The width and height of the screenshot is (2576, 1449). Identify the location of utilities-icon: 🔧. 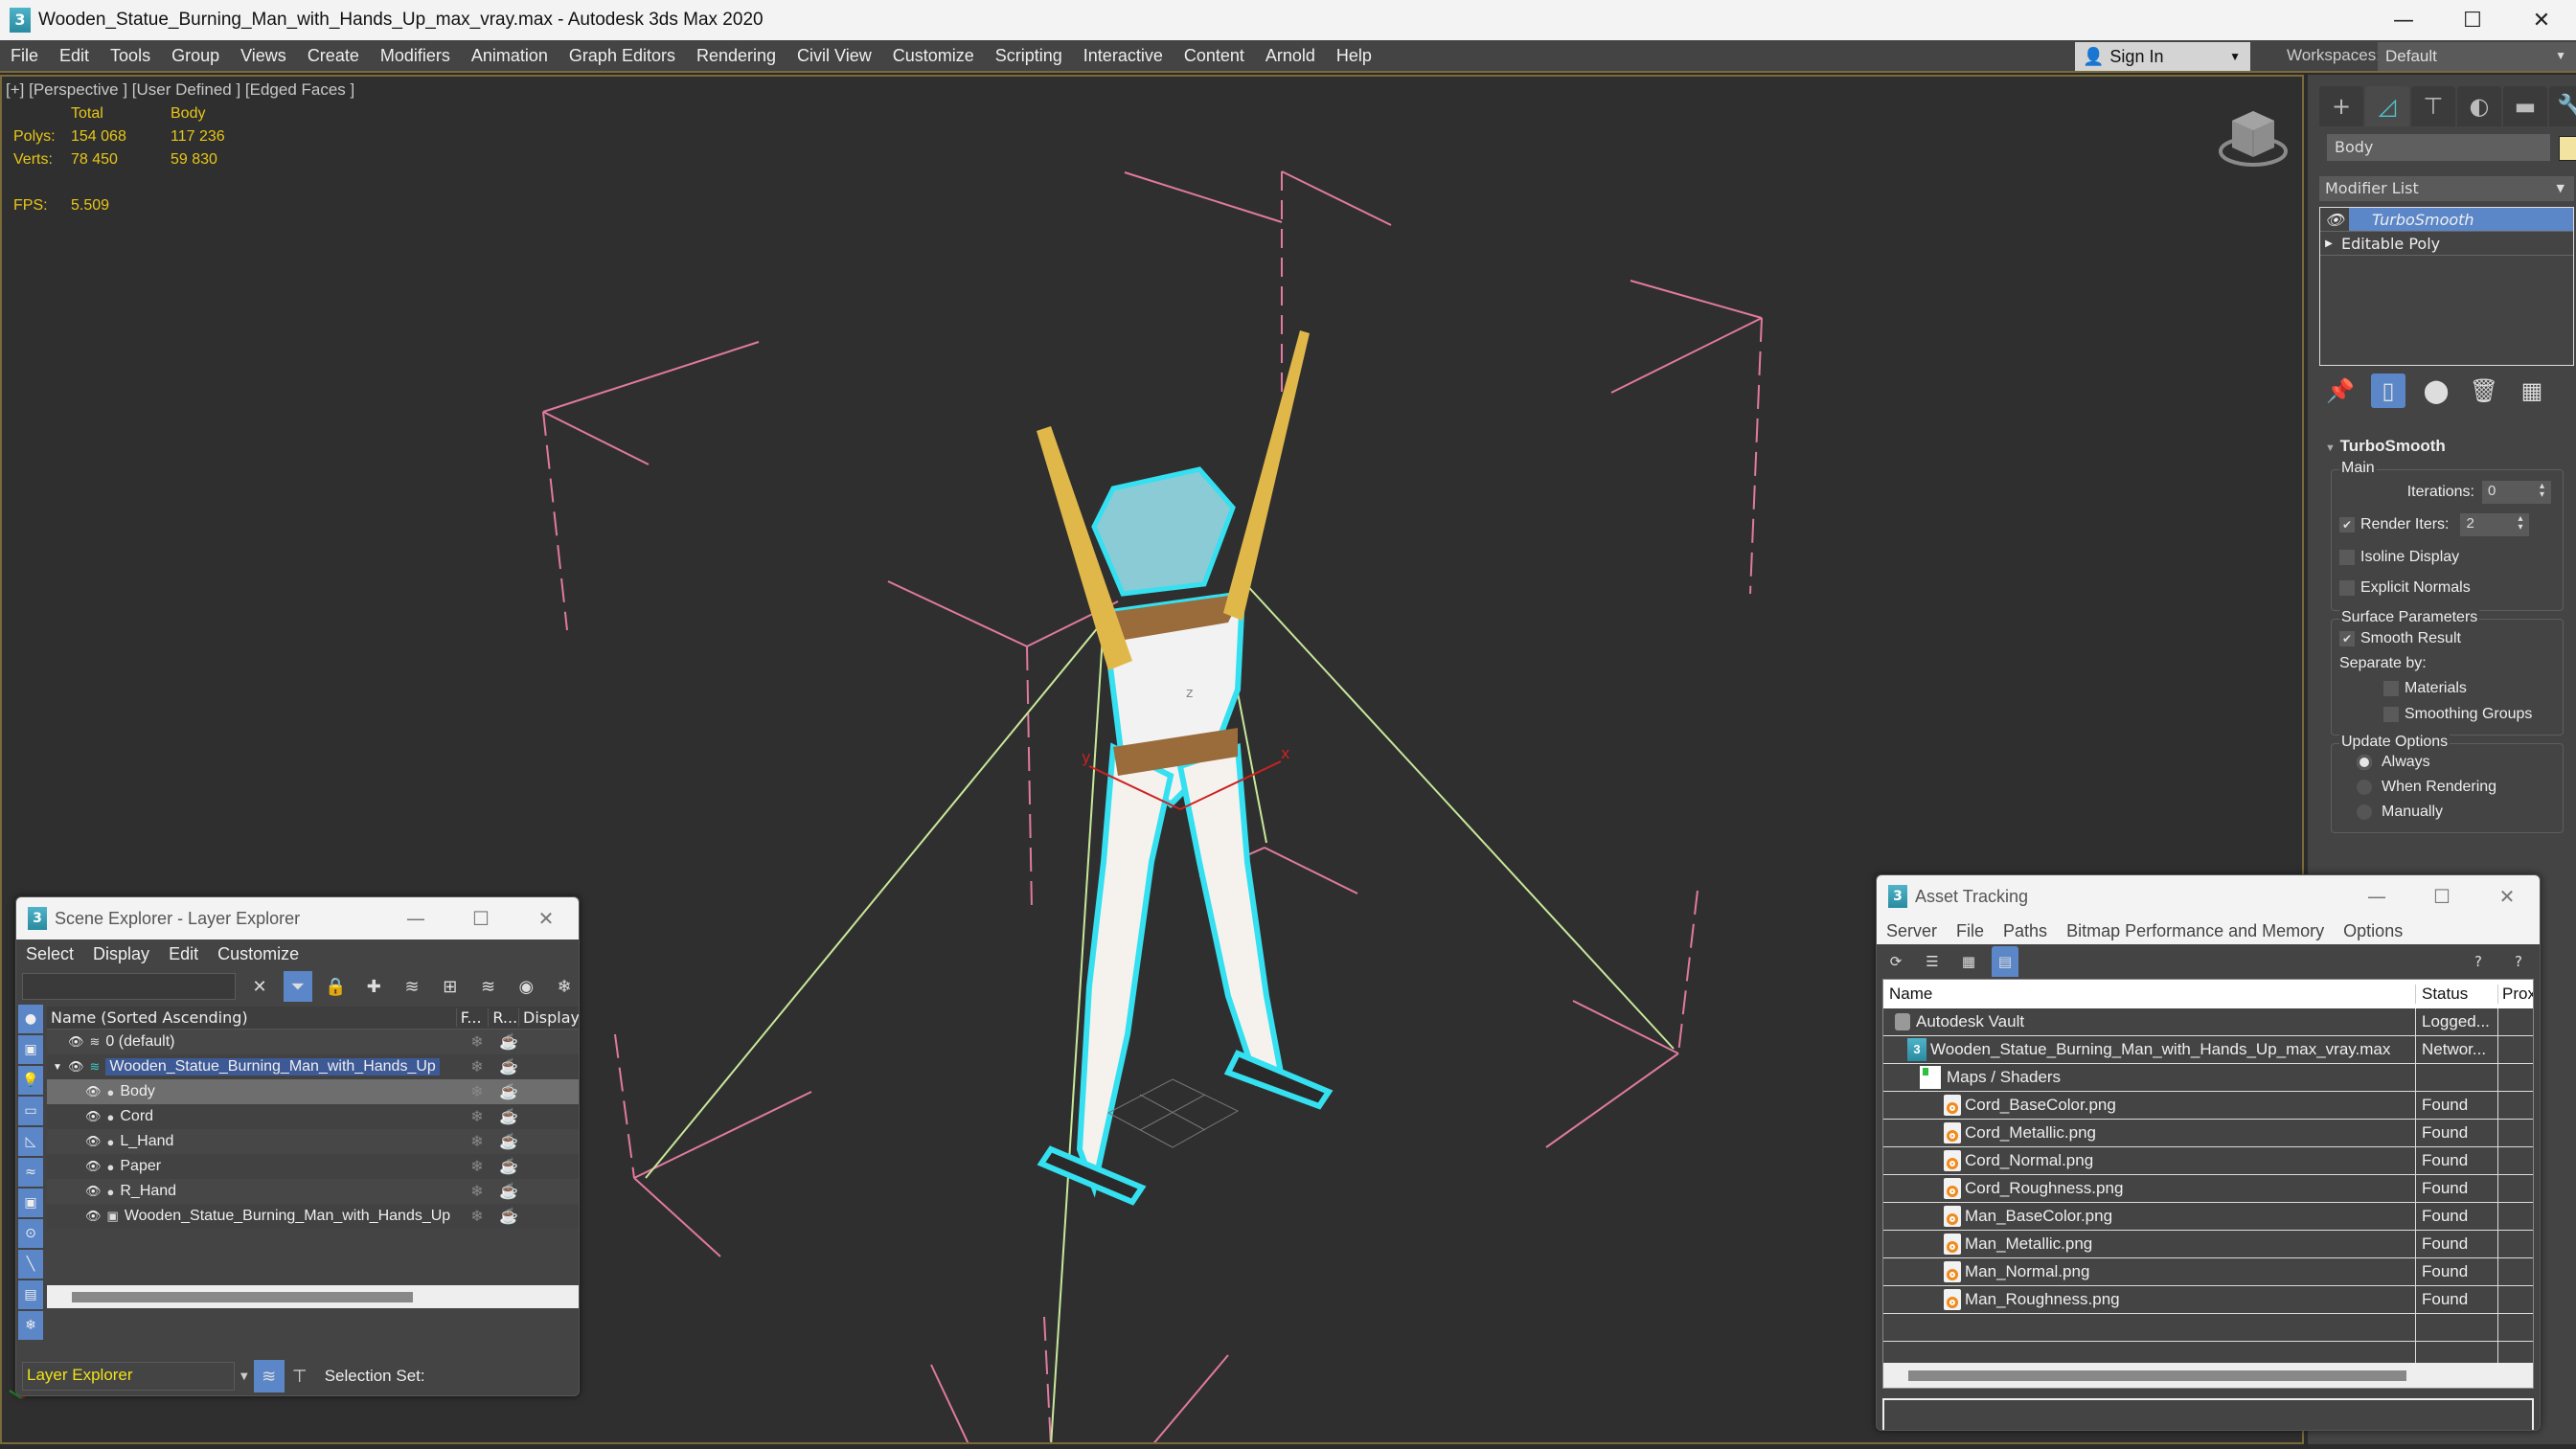
(2562, 106).